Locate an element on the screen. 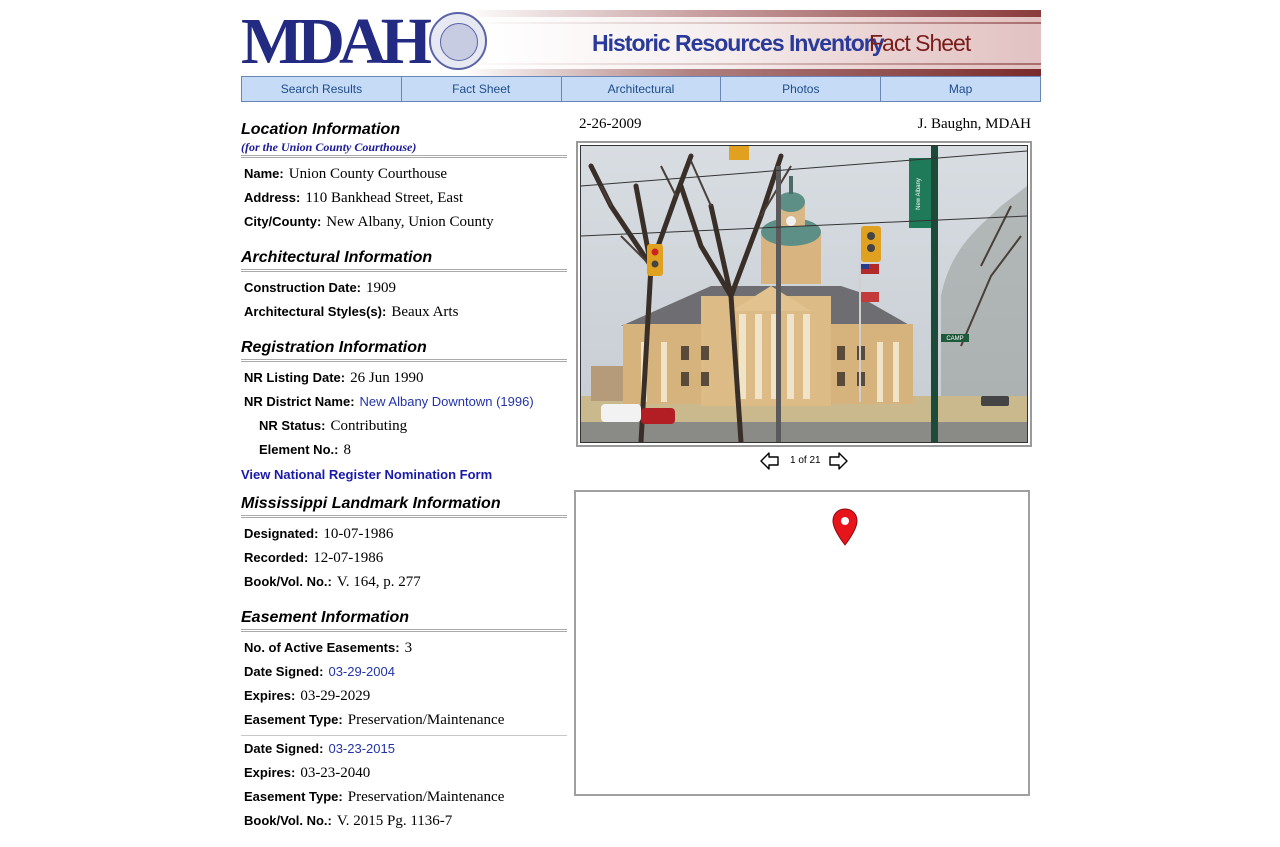  construction-date-value: 1909 is located at coordinates (381, 288).